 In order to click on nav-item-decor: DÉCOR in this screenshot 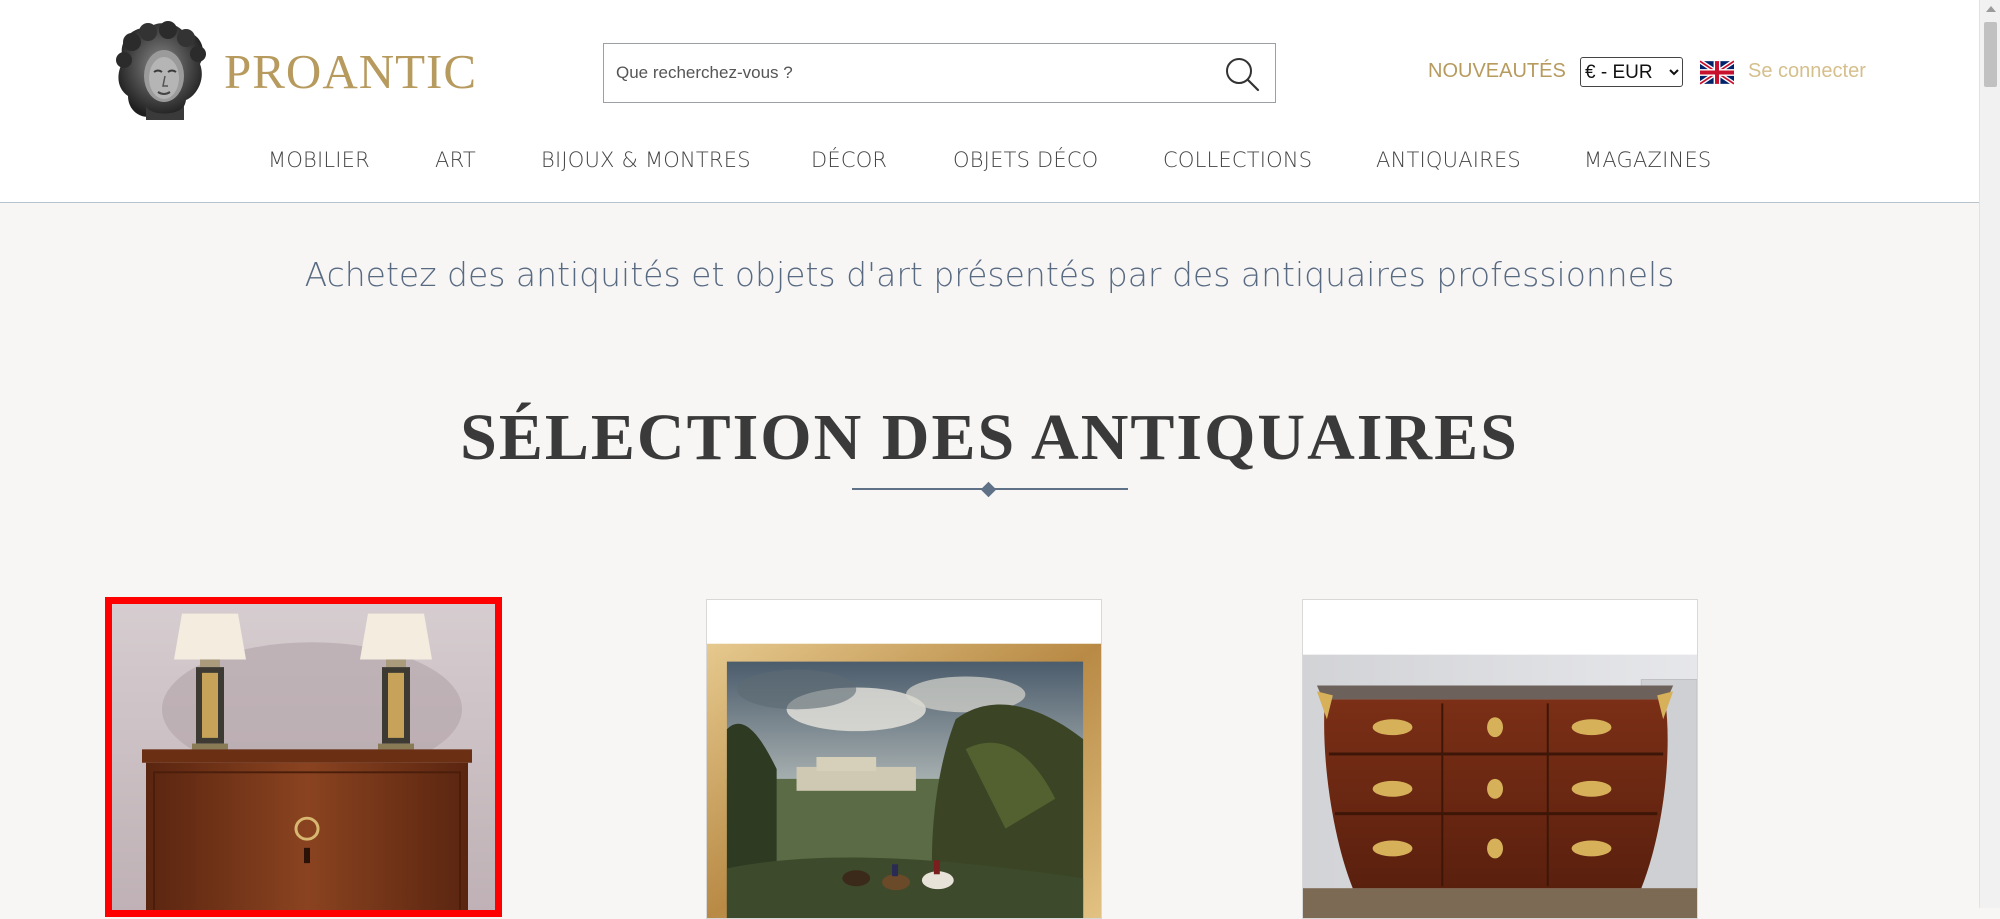, I will do `click(849, 160)`.